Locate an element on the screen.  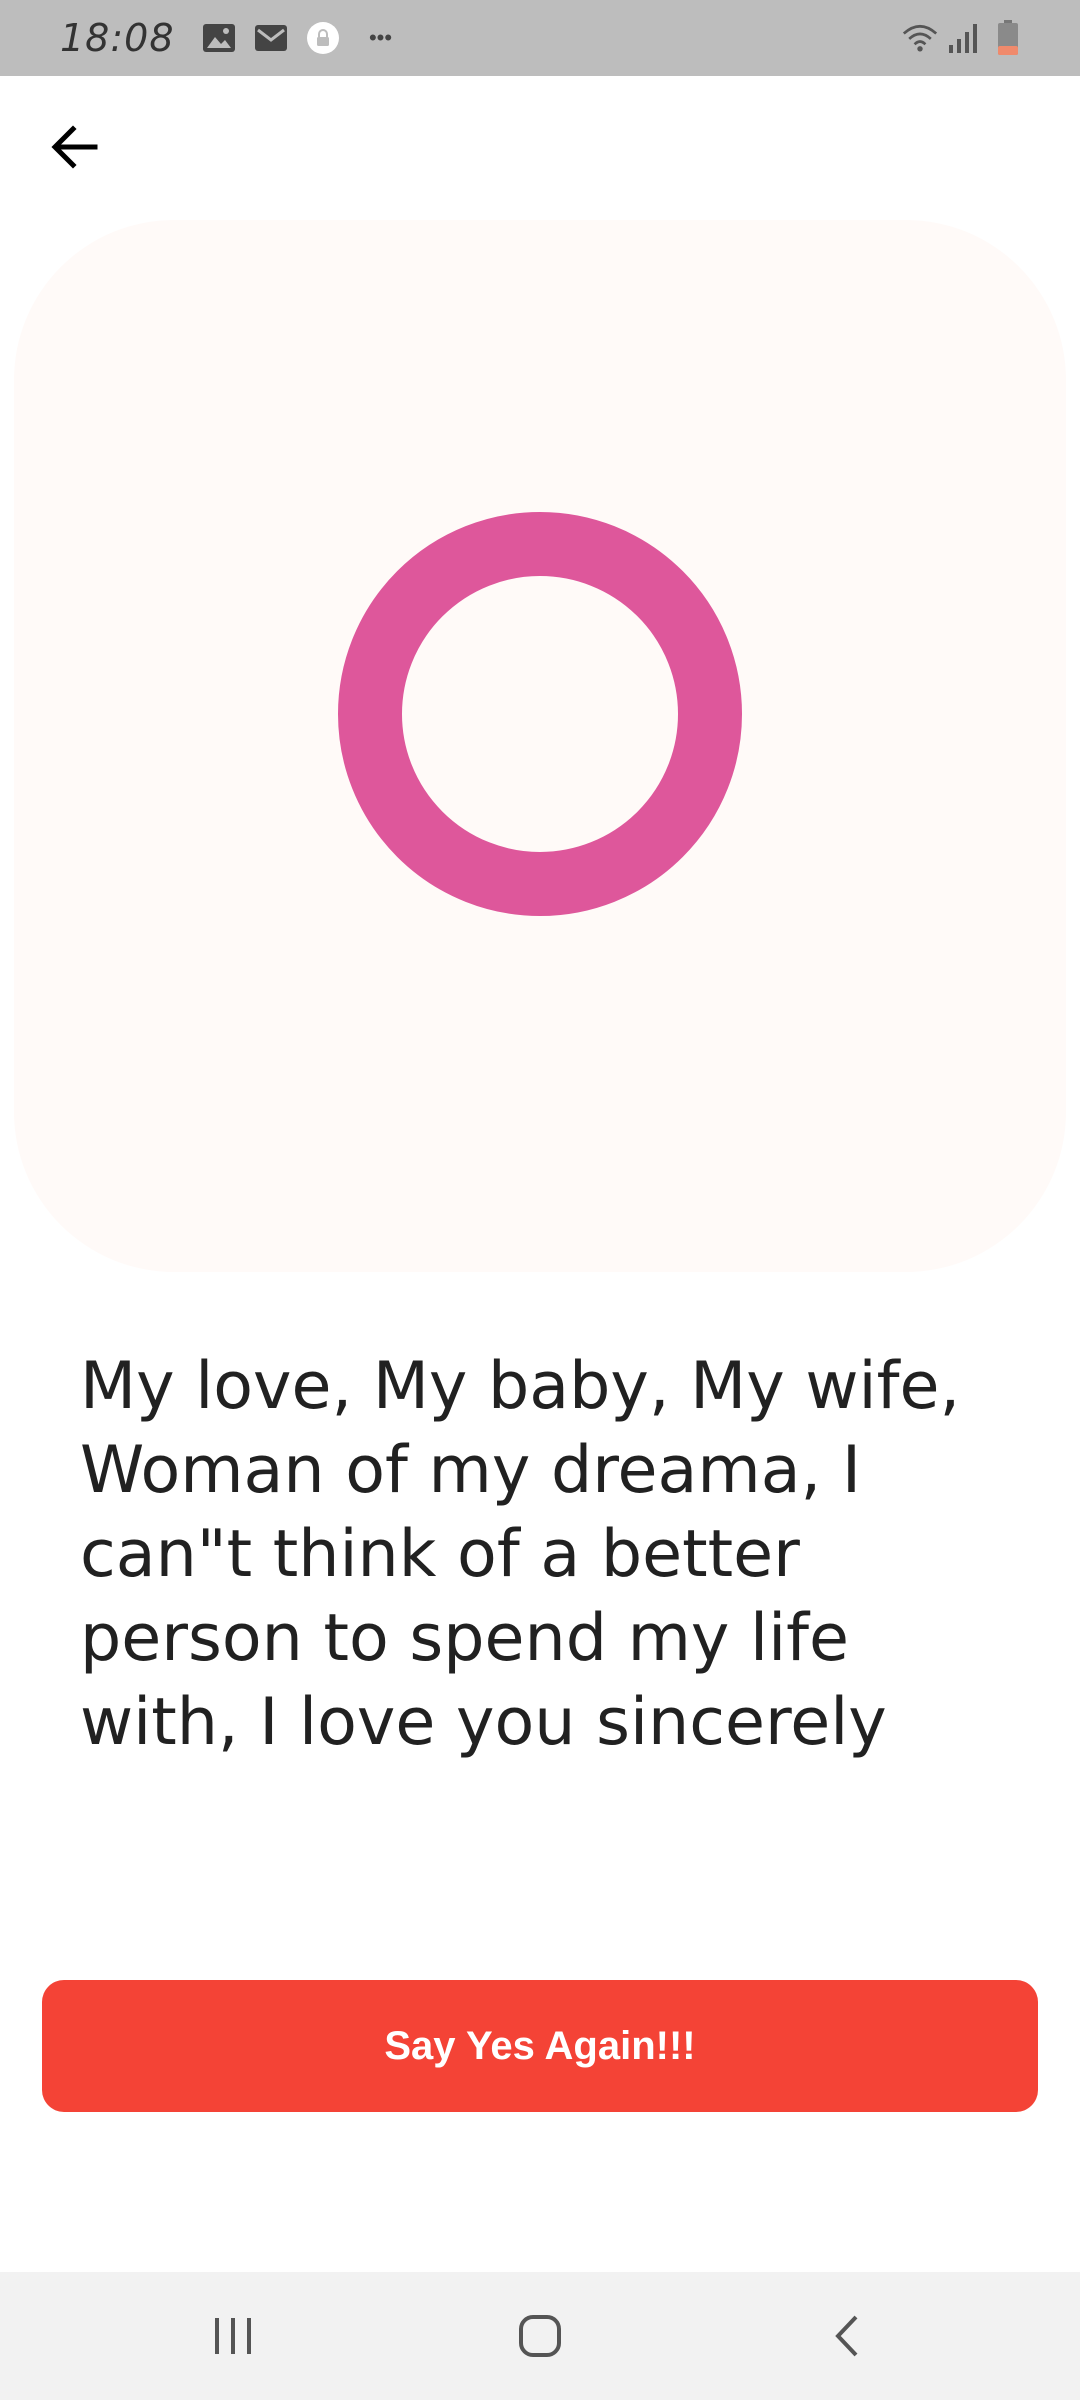
notification-icons: ••• is located at coordinates (303, 38).